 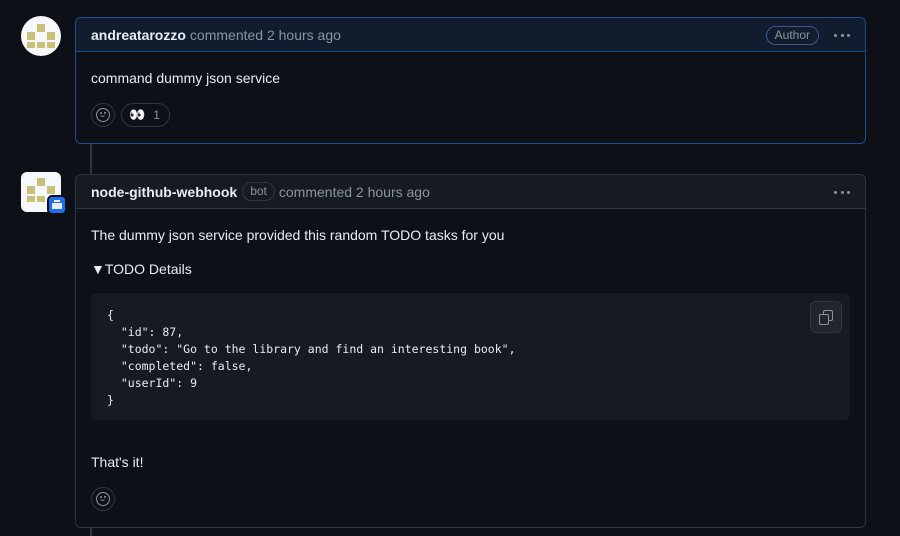 I want to click on details-summary: ▼TODO Details, so click(x=470, y=269).